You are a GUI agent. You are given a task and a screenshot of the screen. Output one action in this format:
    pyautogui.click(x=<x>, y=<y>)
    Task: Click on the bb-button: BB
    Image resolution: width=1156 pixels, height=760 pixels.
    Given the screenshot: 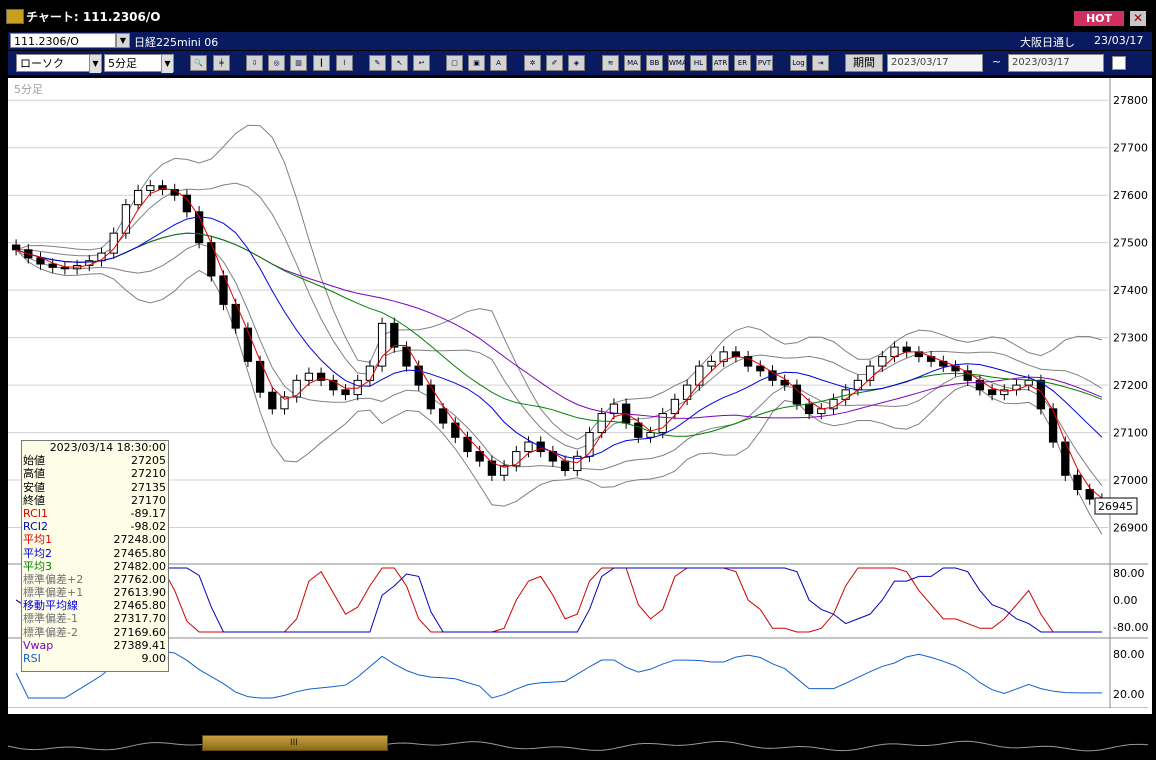 What is the action you would take?
    pyautogui.click(x=654, y=63)
    